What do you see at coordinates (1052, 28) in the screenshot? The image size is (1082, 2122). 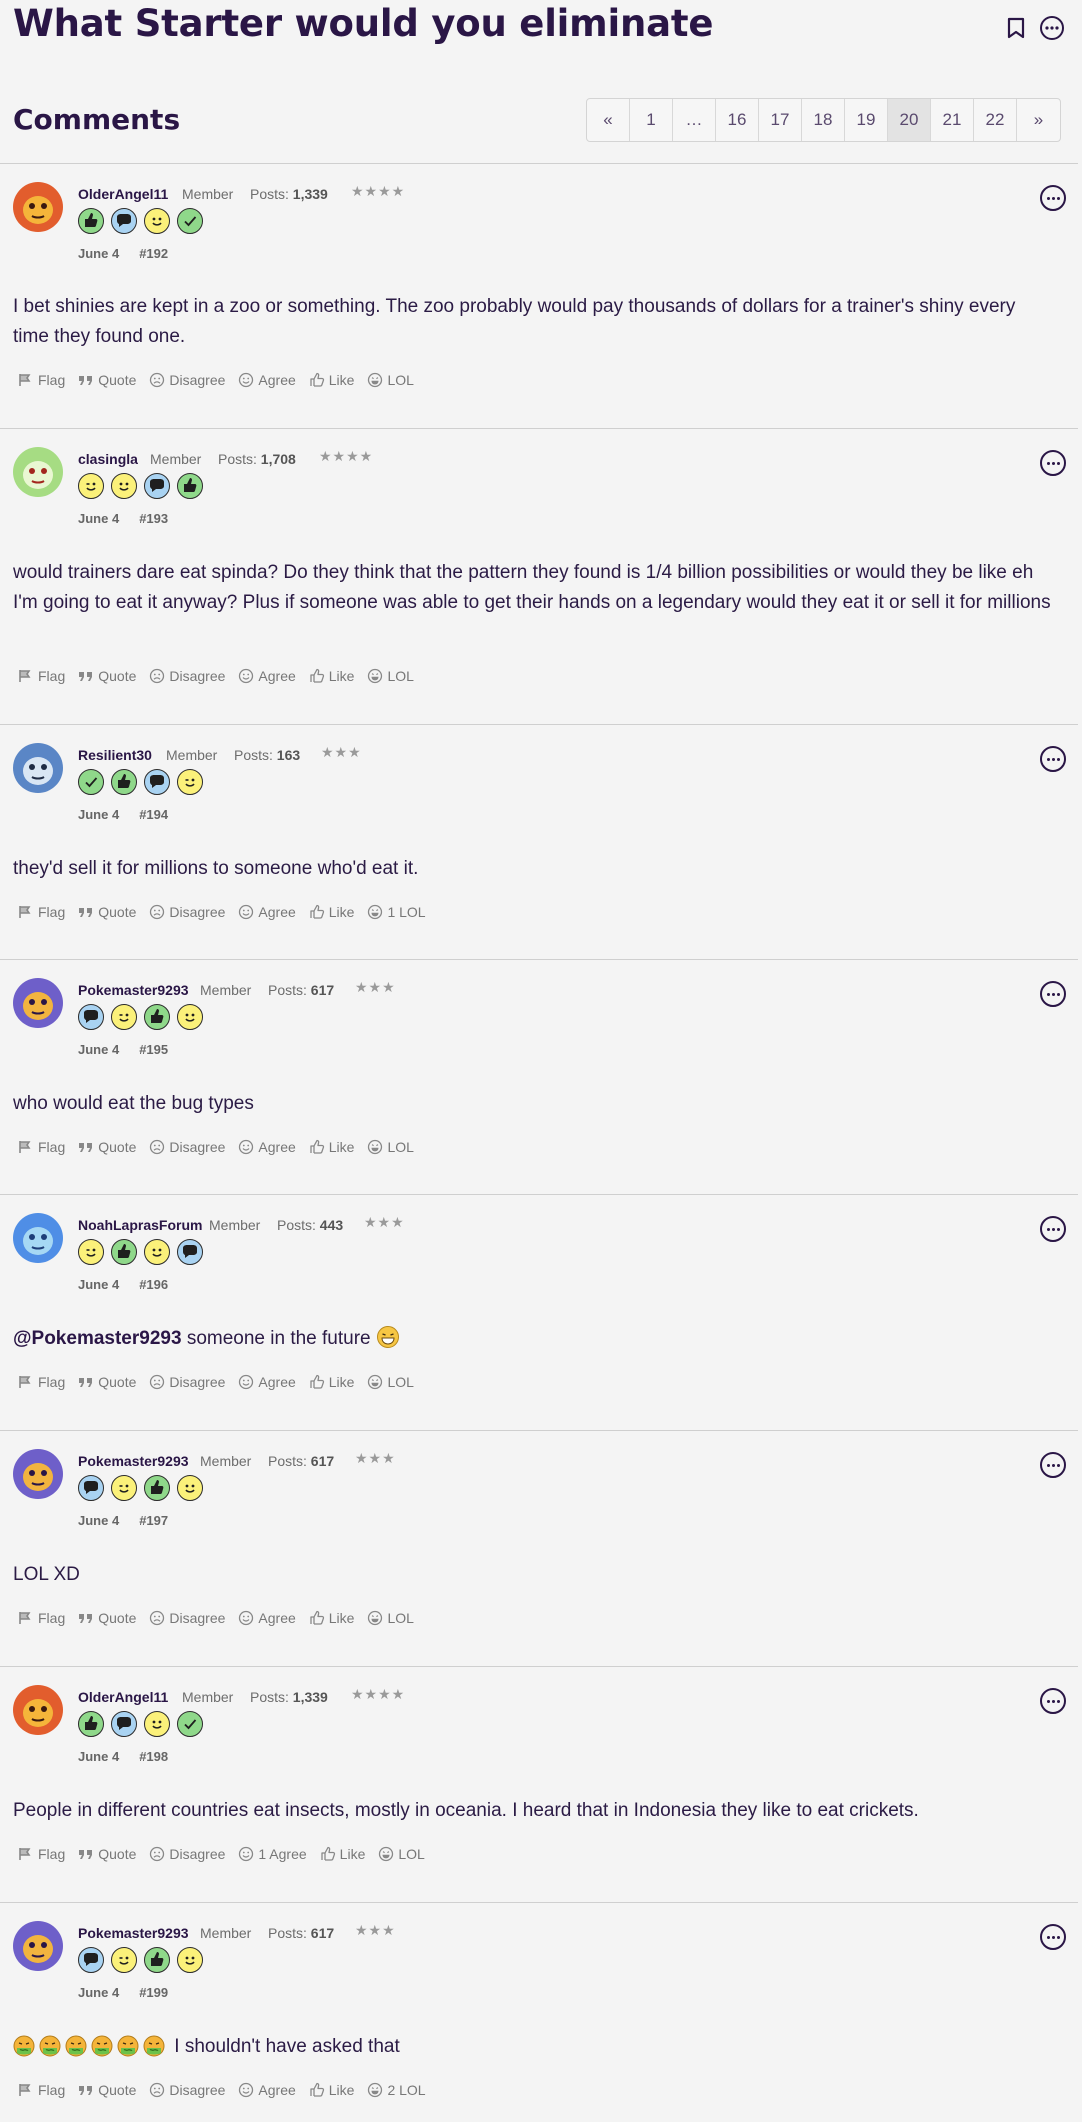 I see `more-options-icon` at bounding box center [1052, 28].